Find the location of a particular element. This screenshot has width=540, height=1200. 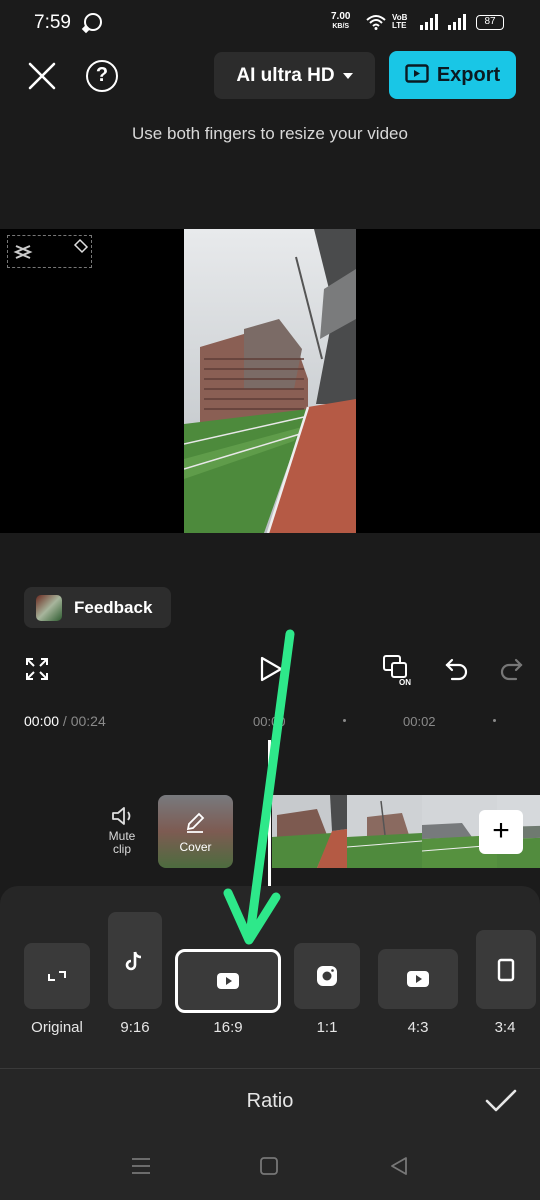

ratio-label: 3:4 is located at coordinates (505, 1027).